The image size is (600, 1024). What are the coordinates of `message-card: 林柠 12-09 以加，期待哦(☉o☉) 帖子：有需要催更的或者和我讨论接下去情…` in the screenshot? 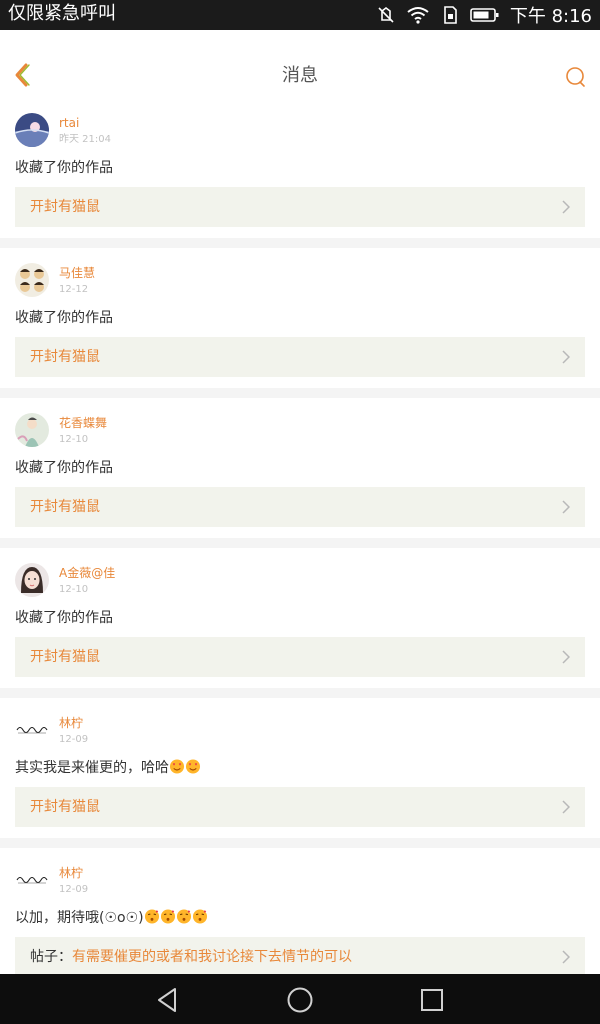 It's located at (300, 911).